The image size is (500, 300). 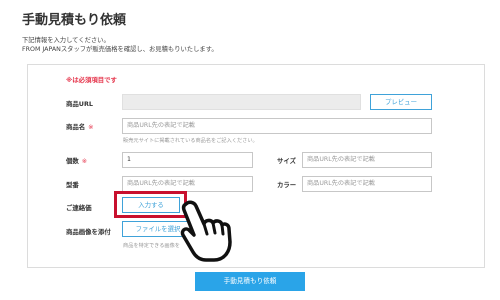 What do you see at coordinates (120, 49) in the screenshot?
I see `intro-line-2: FROM JAPANスタッフが販売価格を確認し、お見積もりいたします。` at bounding box center [120, 49].